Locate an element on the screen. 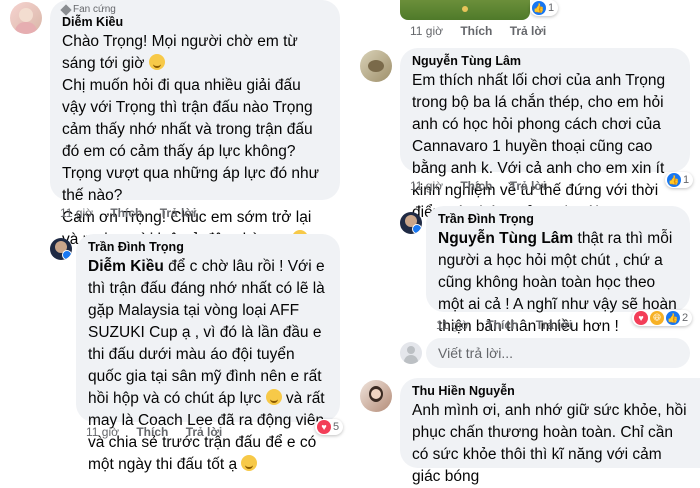  mention-link: Diễm Kiều is located at coordinates (126, 266).